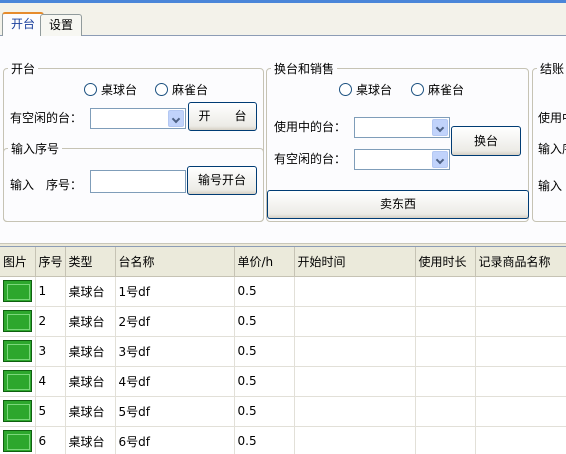  I want to click on column-header-price: 单价/h, so click(264, 262).